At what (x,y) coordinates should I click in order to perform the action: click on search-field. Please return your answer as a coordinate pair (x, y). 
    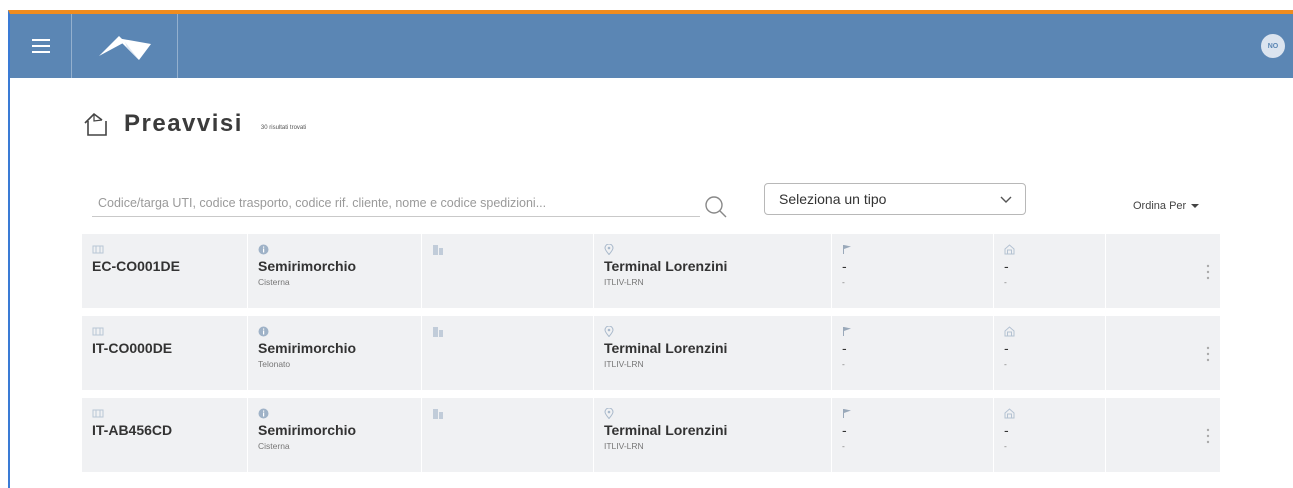
    Looking at the image, I should click on (396, 204).